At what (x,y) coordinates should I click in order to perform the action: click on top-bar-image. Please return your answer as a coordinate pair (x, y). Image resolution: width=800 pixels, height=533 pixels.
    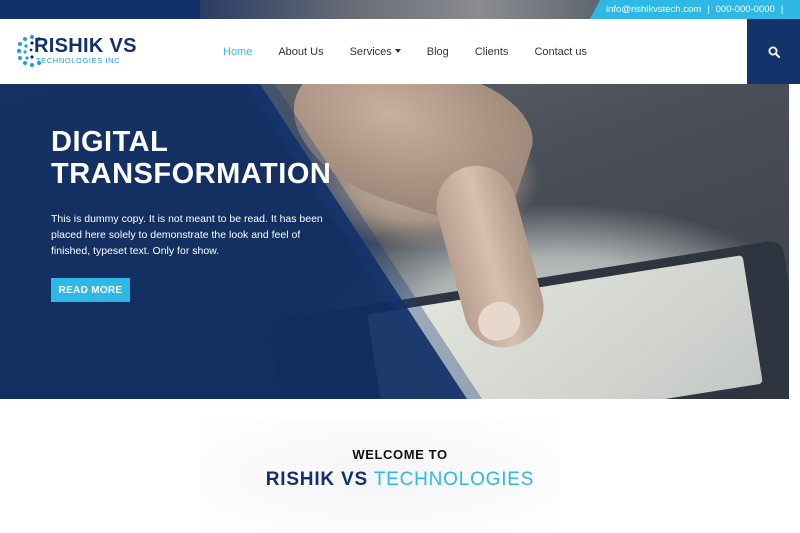
    Looking at the image, I should click on (400, 9).